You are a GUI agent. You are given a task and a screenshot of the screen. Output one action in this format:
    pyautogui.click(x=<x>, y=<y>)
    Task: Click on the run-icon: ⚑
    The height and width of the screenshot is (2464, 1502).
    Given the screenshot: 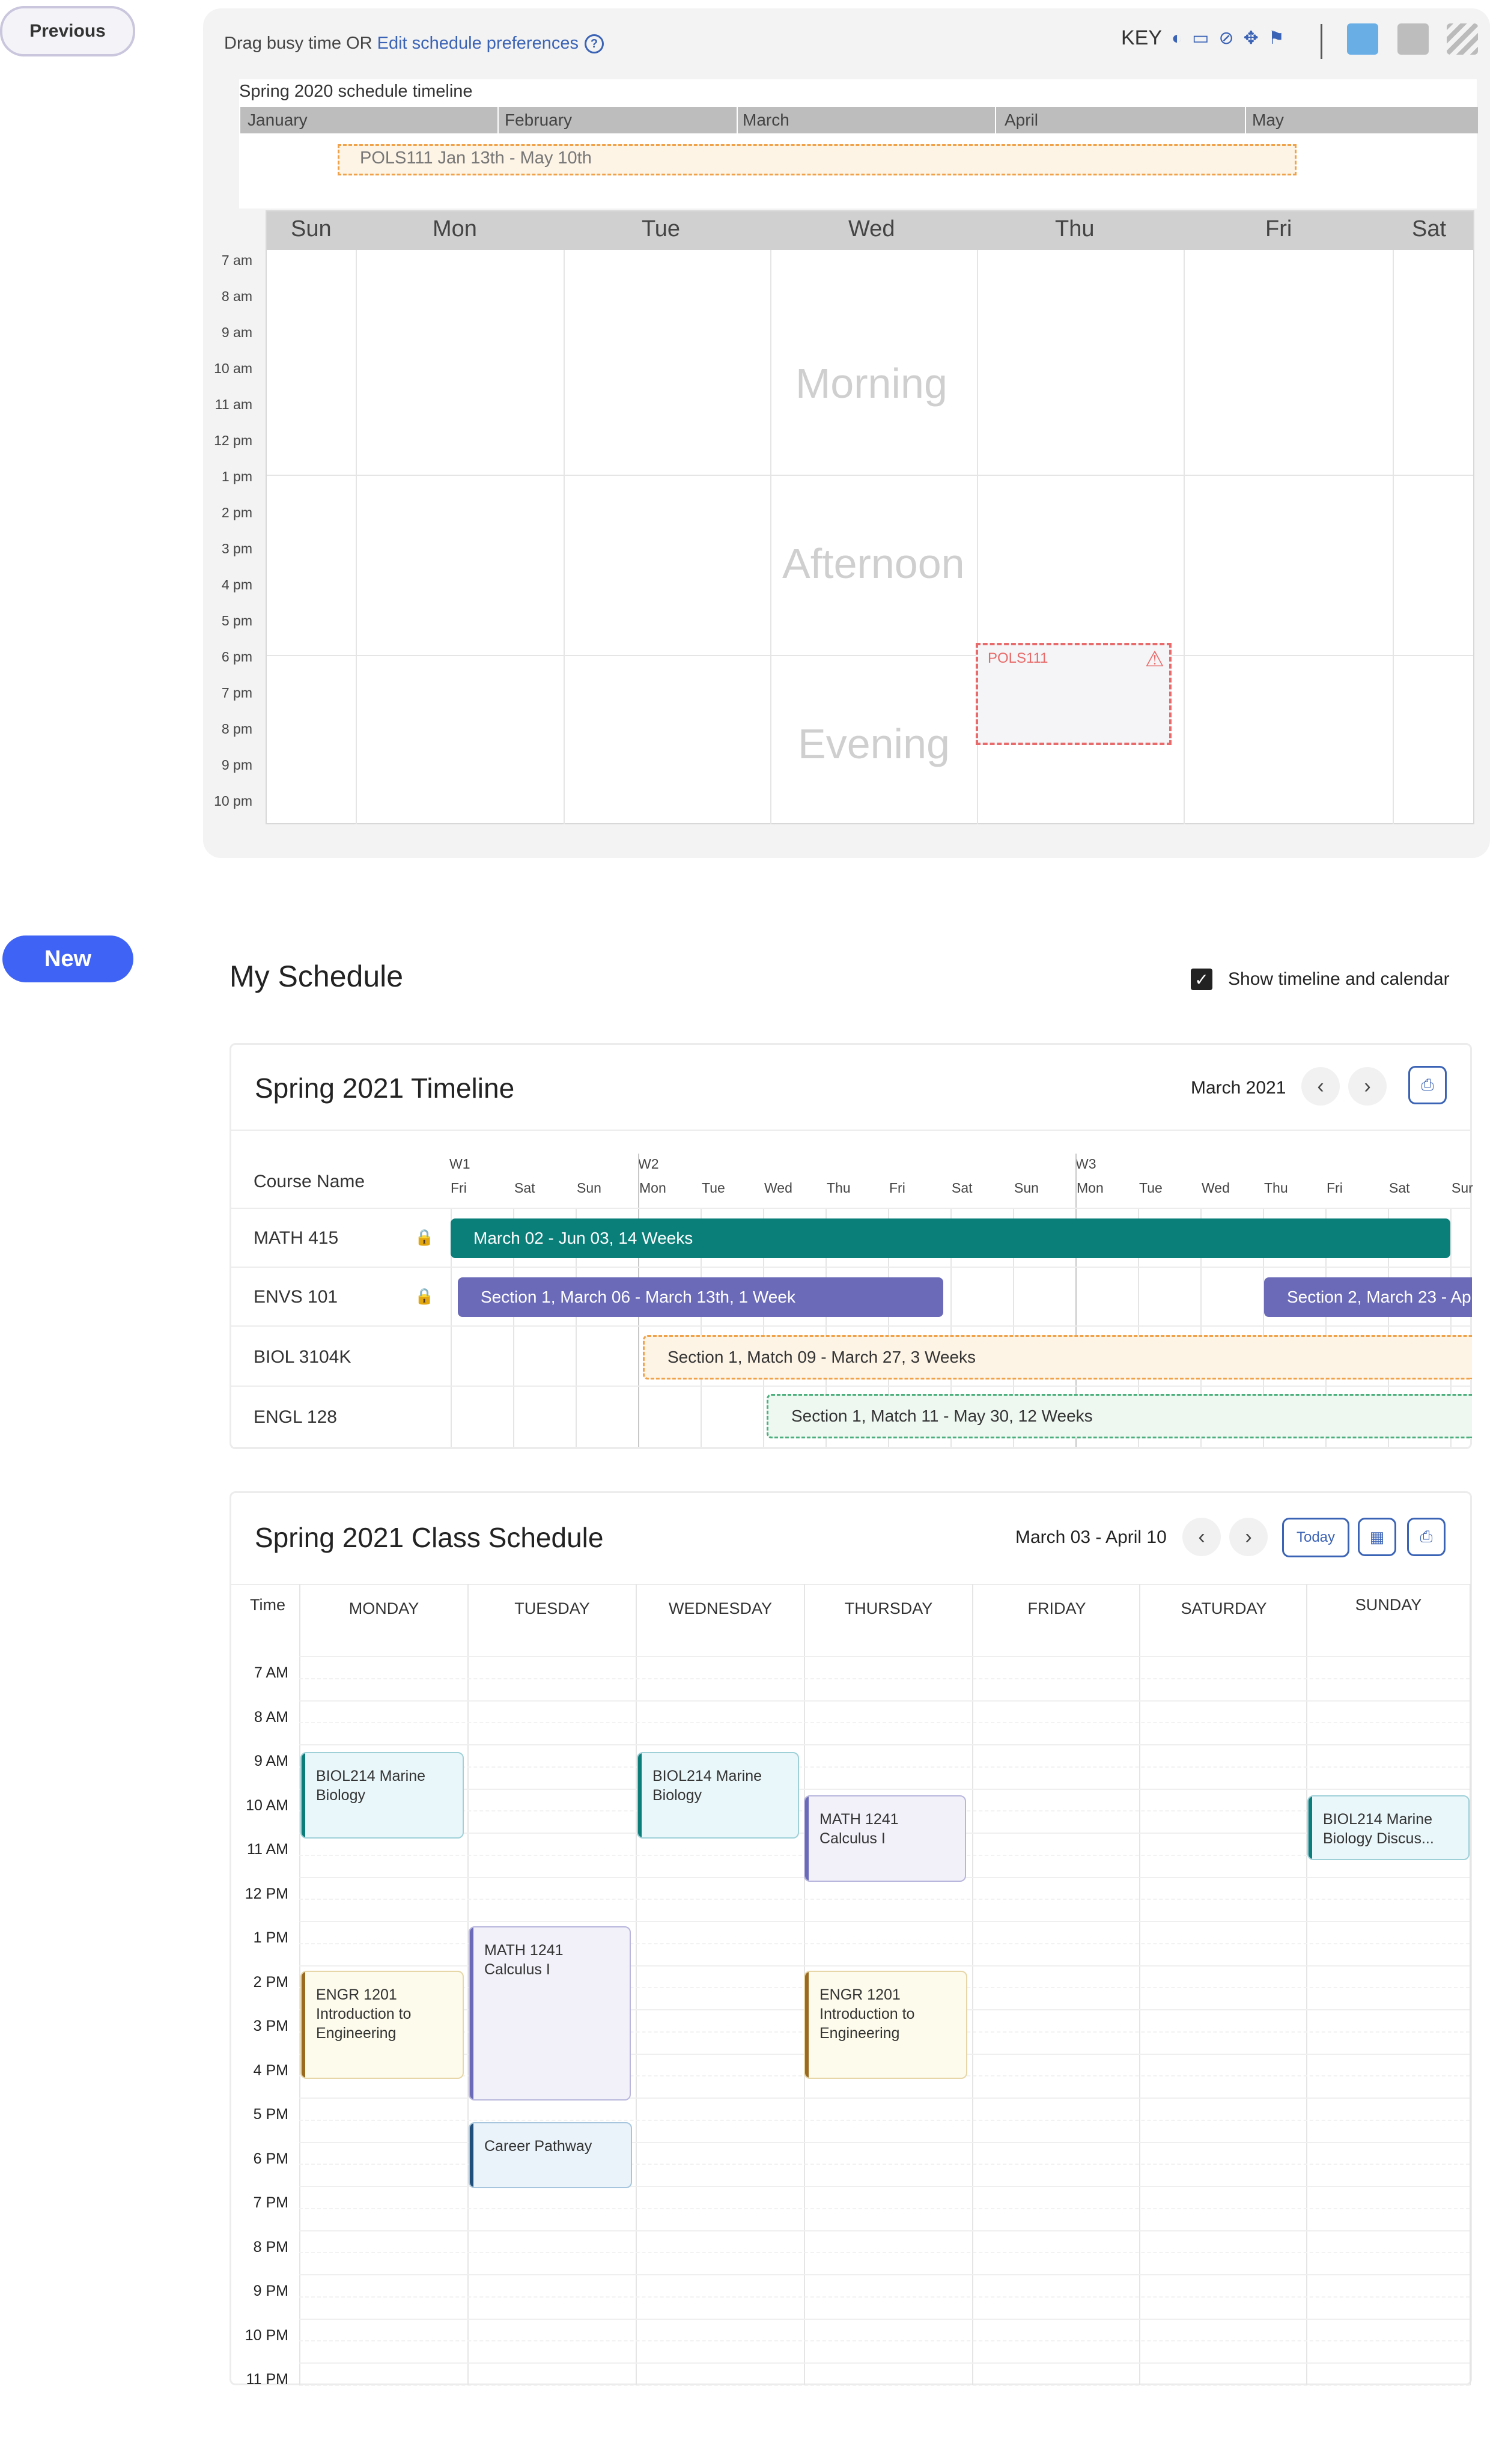 What is the action you would take?
    pyautogui.click(x=1276, y=38)
    